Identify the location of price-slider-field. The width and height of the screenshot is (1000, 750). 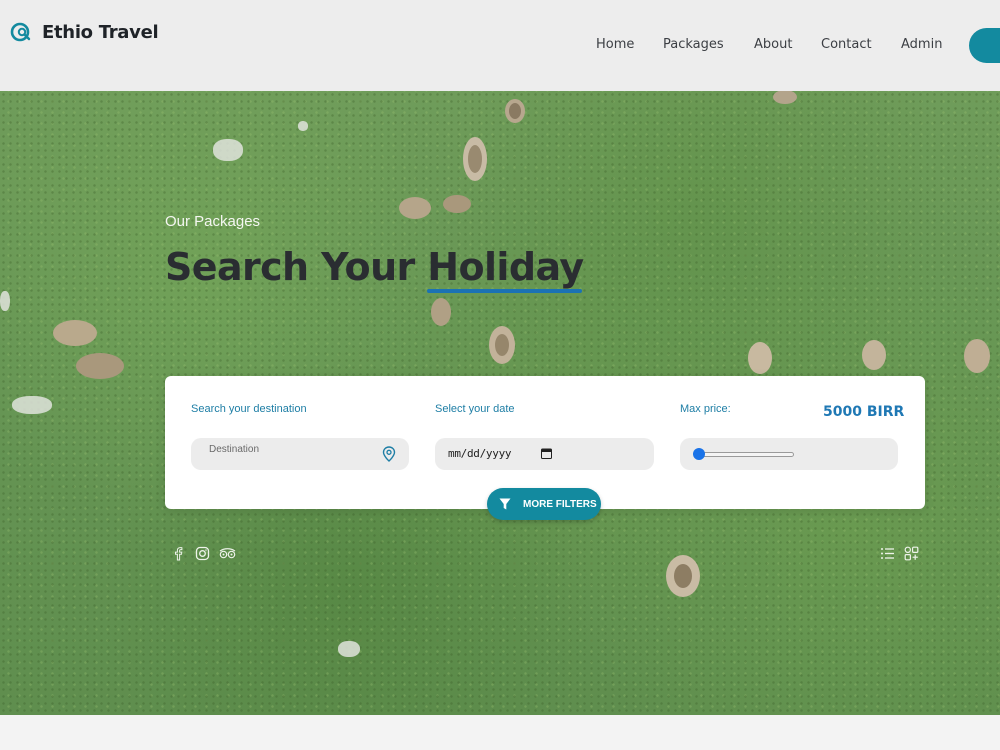
(789, 454).